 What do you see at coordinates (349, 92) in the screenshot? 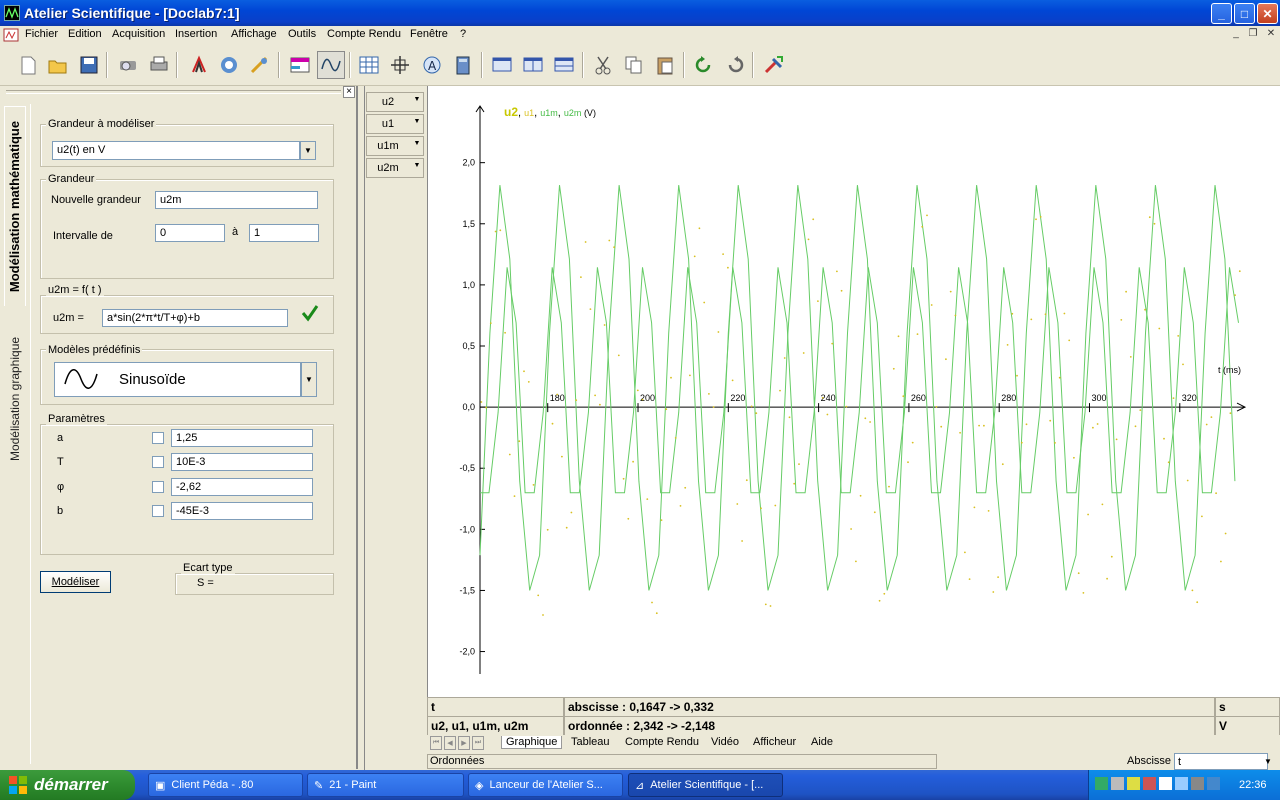
I see `panel-close-button: ×` at bounding box center [349, 92].